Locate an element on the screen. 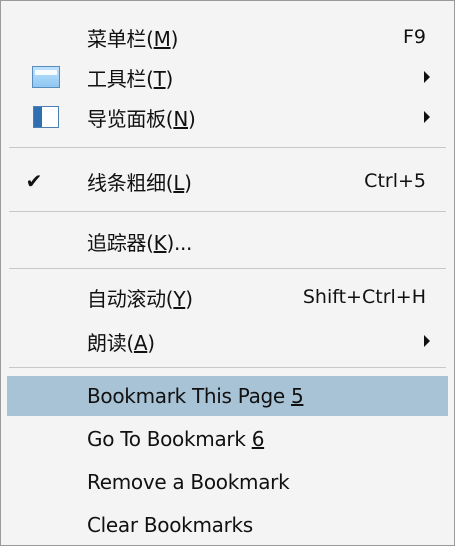 This screenshot has height=548, width=457. checkmark-icon: ✔ is located at coordinates (34, 181).